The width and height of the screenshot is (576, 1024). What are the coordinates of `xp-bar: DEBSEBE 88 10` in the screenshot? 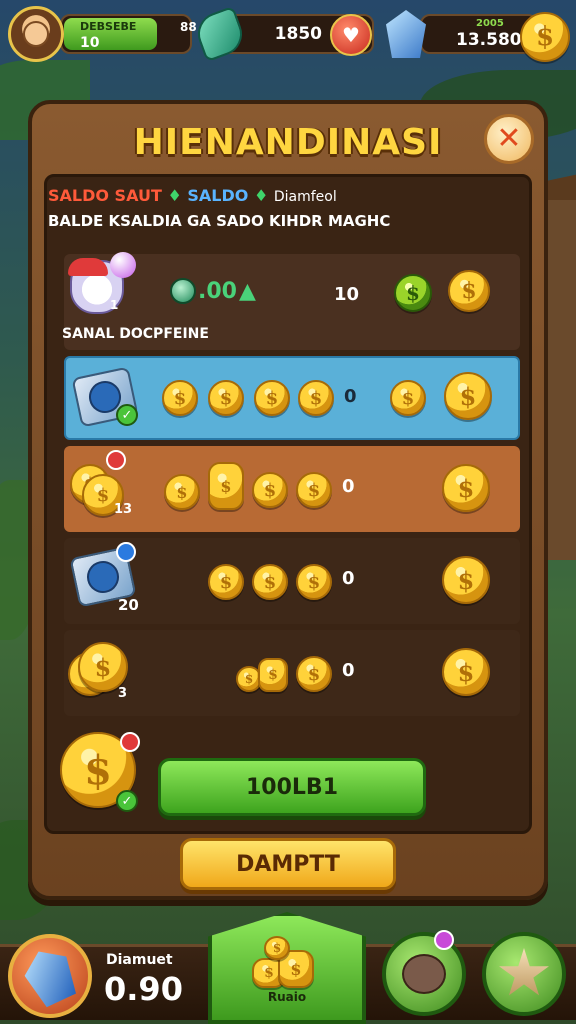 It's located at (128, 34).